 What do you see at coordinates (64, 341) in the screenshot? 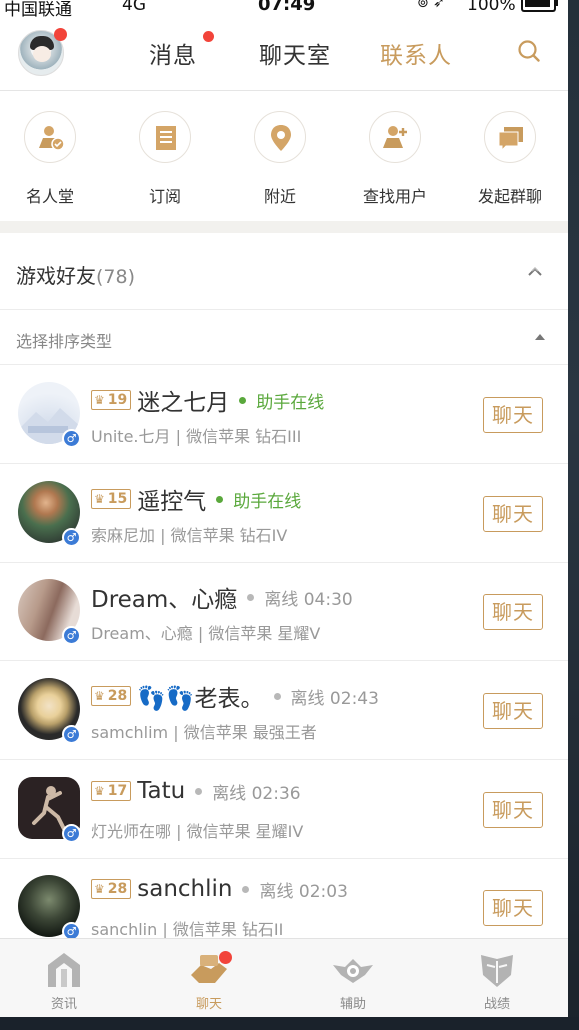
I see `sort-label: 选择排序类型` at bounding box center [64, 341].